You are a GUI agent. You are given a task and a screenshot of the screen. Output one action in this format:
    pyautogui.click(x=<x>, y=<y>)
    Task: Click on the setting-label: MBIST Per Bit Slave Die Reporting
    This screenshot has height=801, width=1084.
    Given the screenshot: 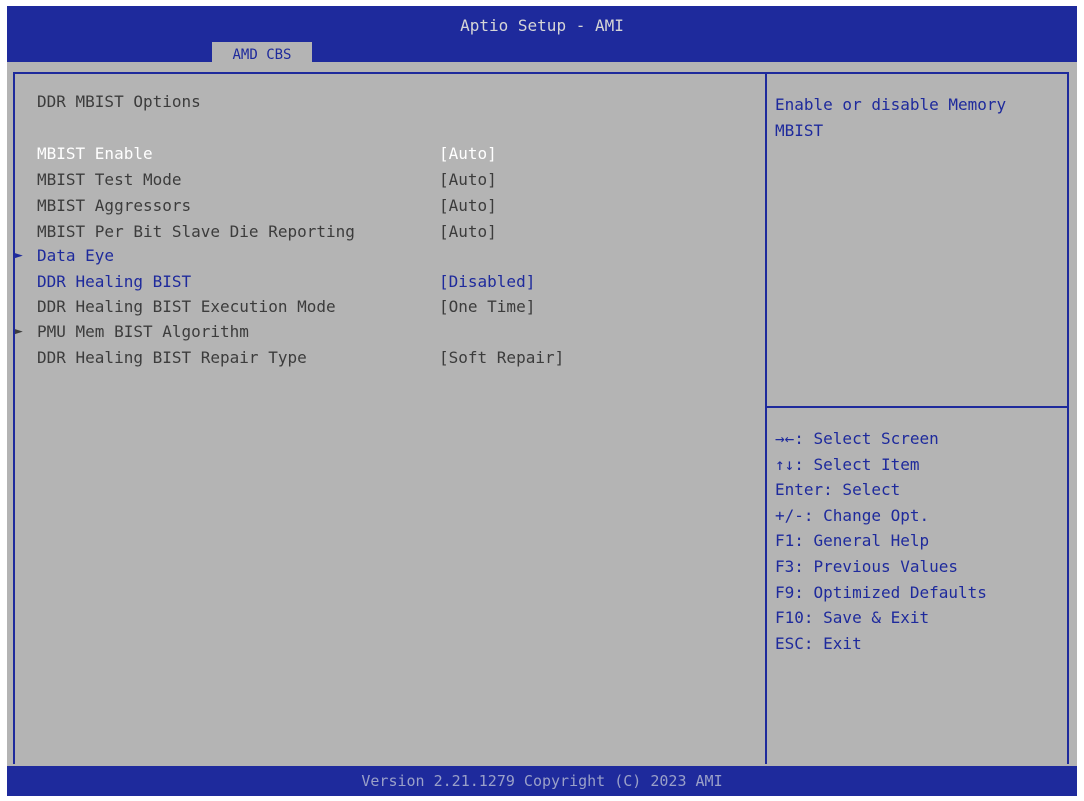 What is the action you would take?
    pyautogui.click(x=196, y=231)
    